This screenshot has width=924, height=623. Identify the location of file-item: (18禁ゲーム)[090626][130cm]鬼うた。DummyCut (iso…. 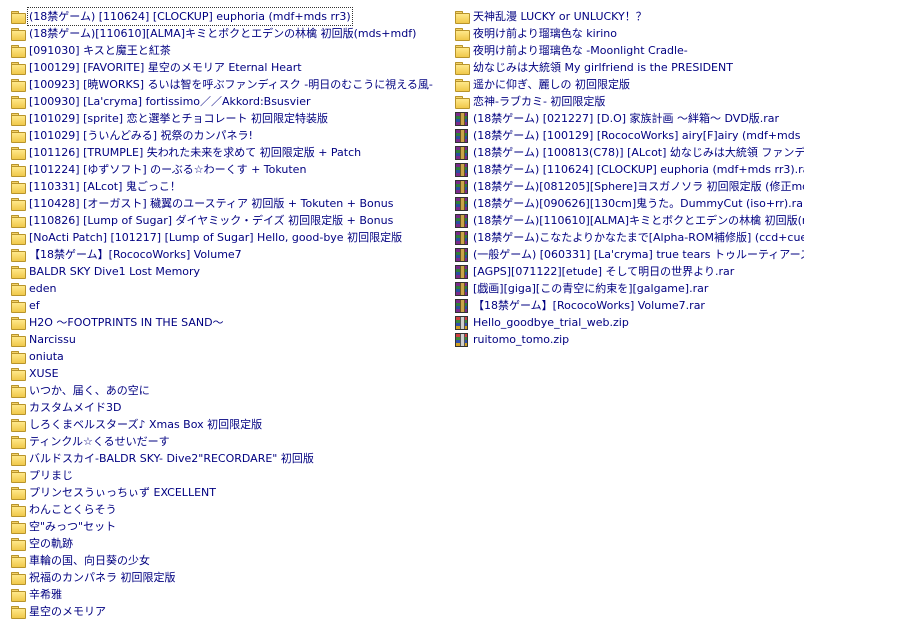
(629, 203).